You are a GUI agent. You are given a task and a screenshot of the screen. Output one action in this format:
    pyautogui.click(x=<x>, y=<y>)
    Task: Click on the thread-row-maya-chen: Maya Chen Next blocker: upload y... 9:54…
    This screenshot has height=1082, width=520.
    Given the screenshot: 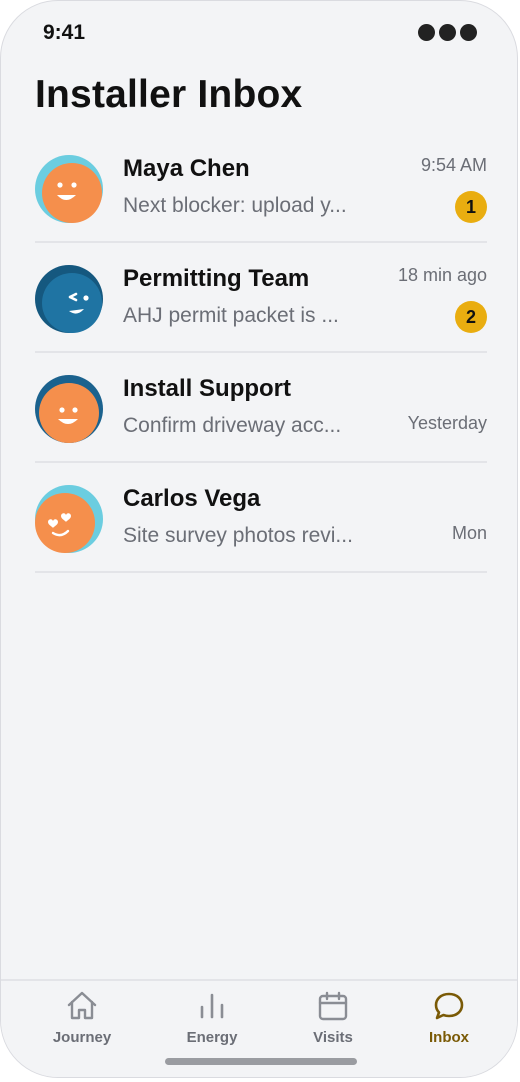 What is the action you would take?
    pyautogui.click(x=261, y=188)
    